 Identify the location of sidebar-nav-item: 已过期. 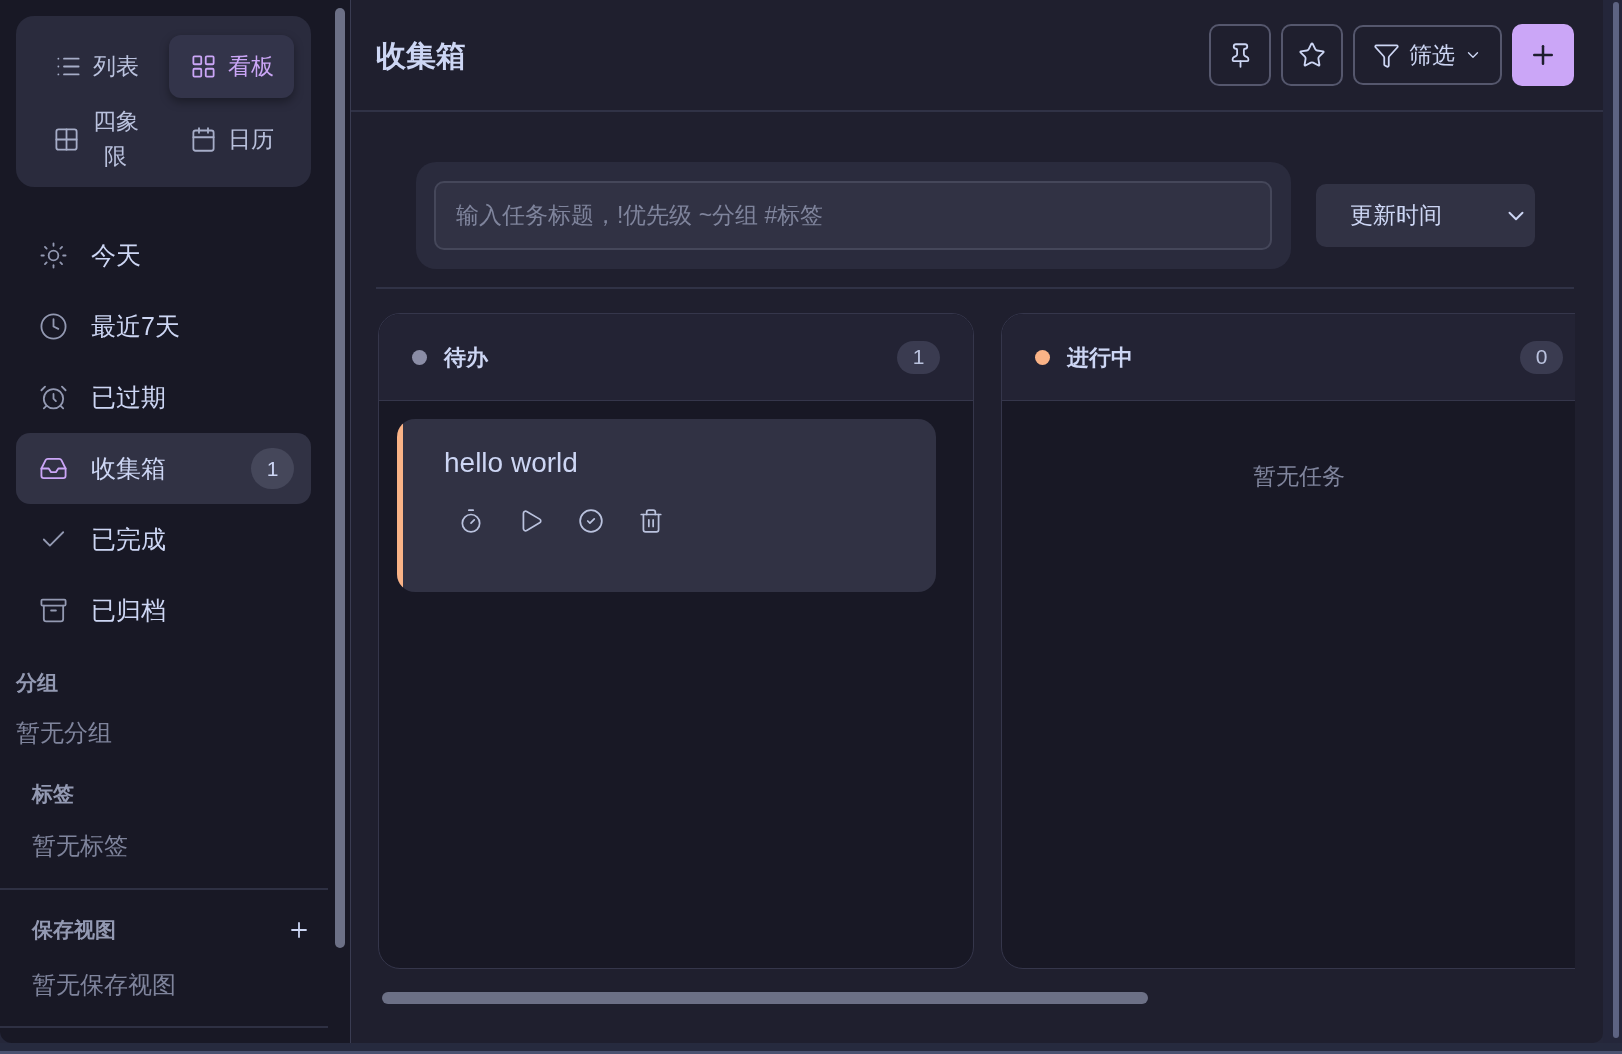
(163, 397).